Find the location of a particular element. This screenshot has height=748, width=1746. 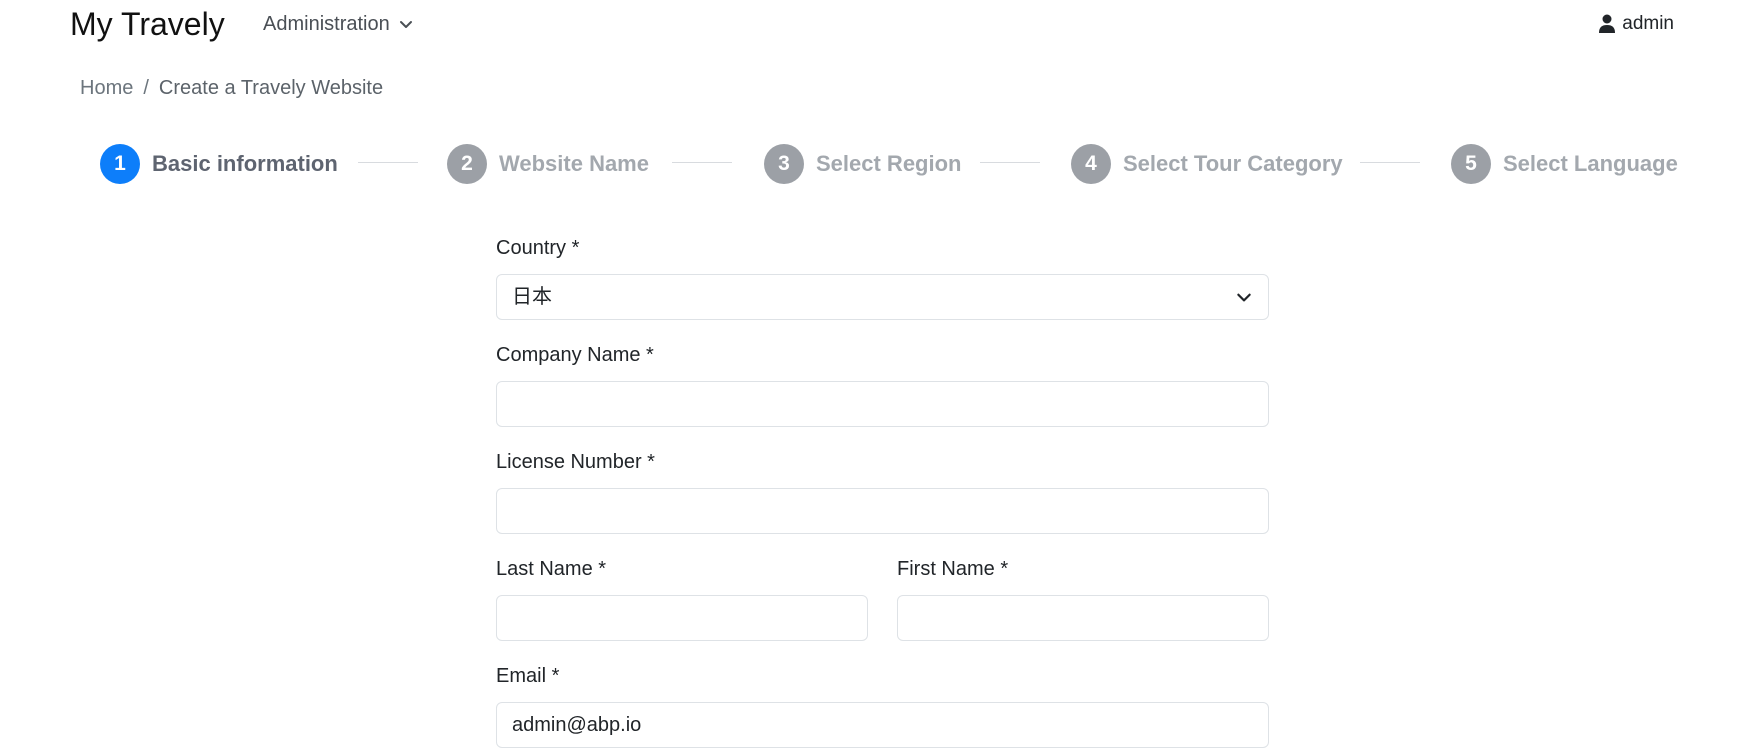

last-name-input is located at coordinates (682, 618).